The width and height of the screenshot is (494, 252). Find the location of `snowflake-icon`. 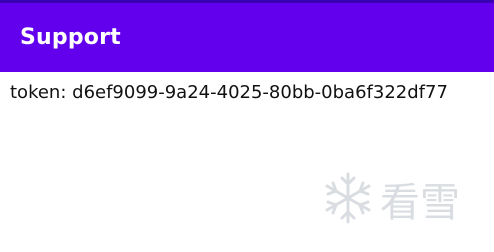

snowflake-icon is located at coordinates (348, 198).